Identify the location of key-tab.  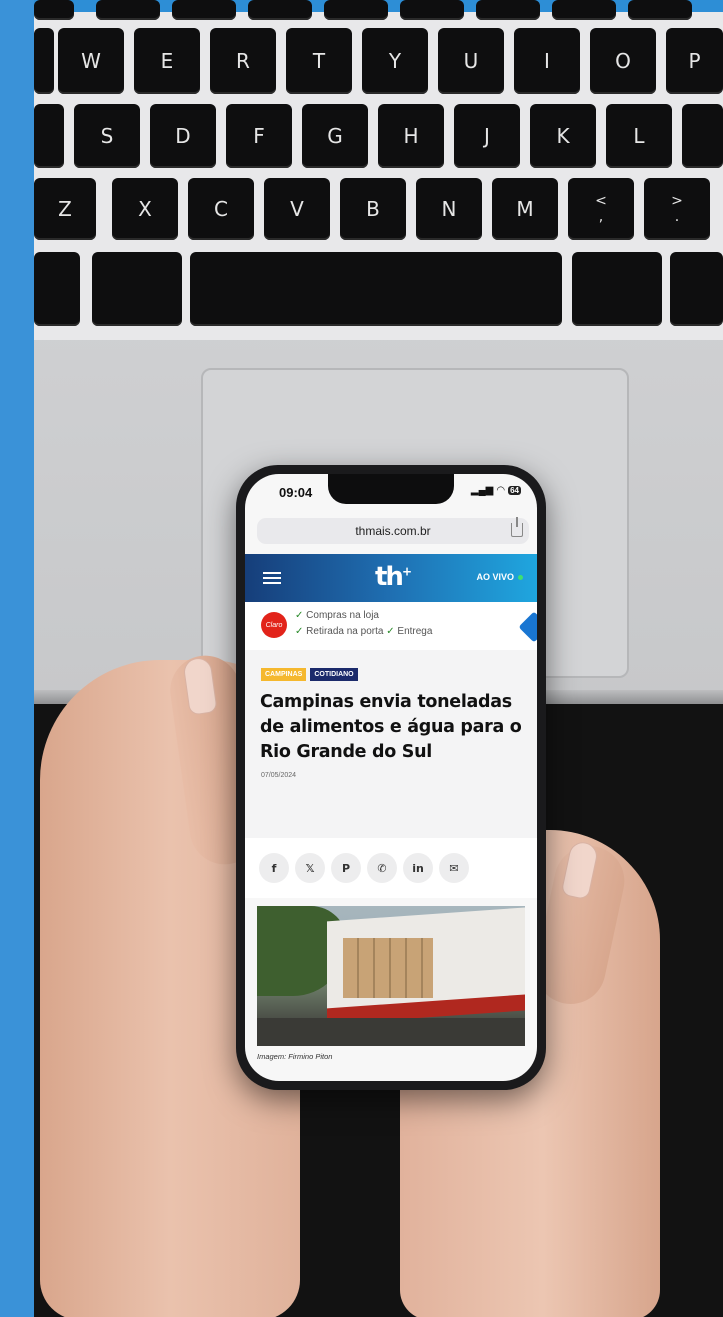
(44, 61).